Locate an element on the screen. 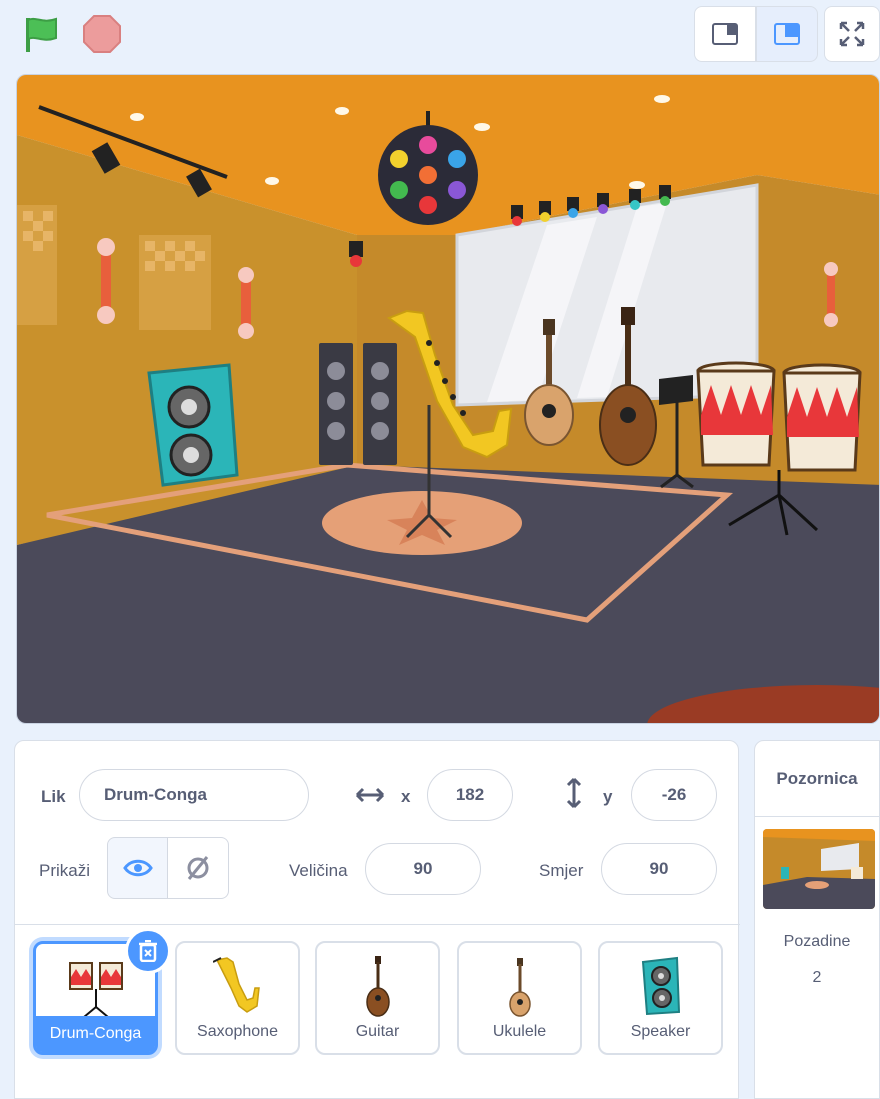 This screenshot has height=1099, width=880. y-label: y is located at coordinates (608, 796).